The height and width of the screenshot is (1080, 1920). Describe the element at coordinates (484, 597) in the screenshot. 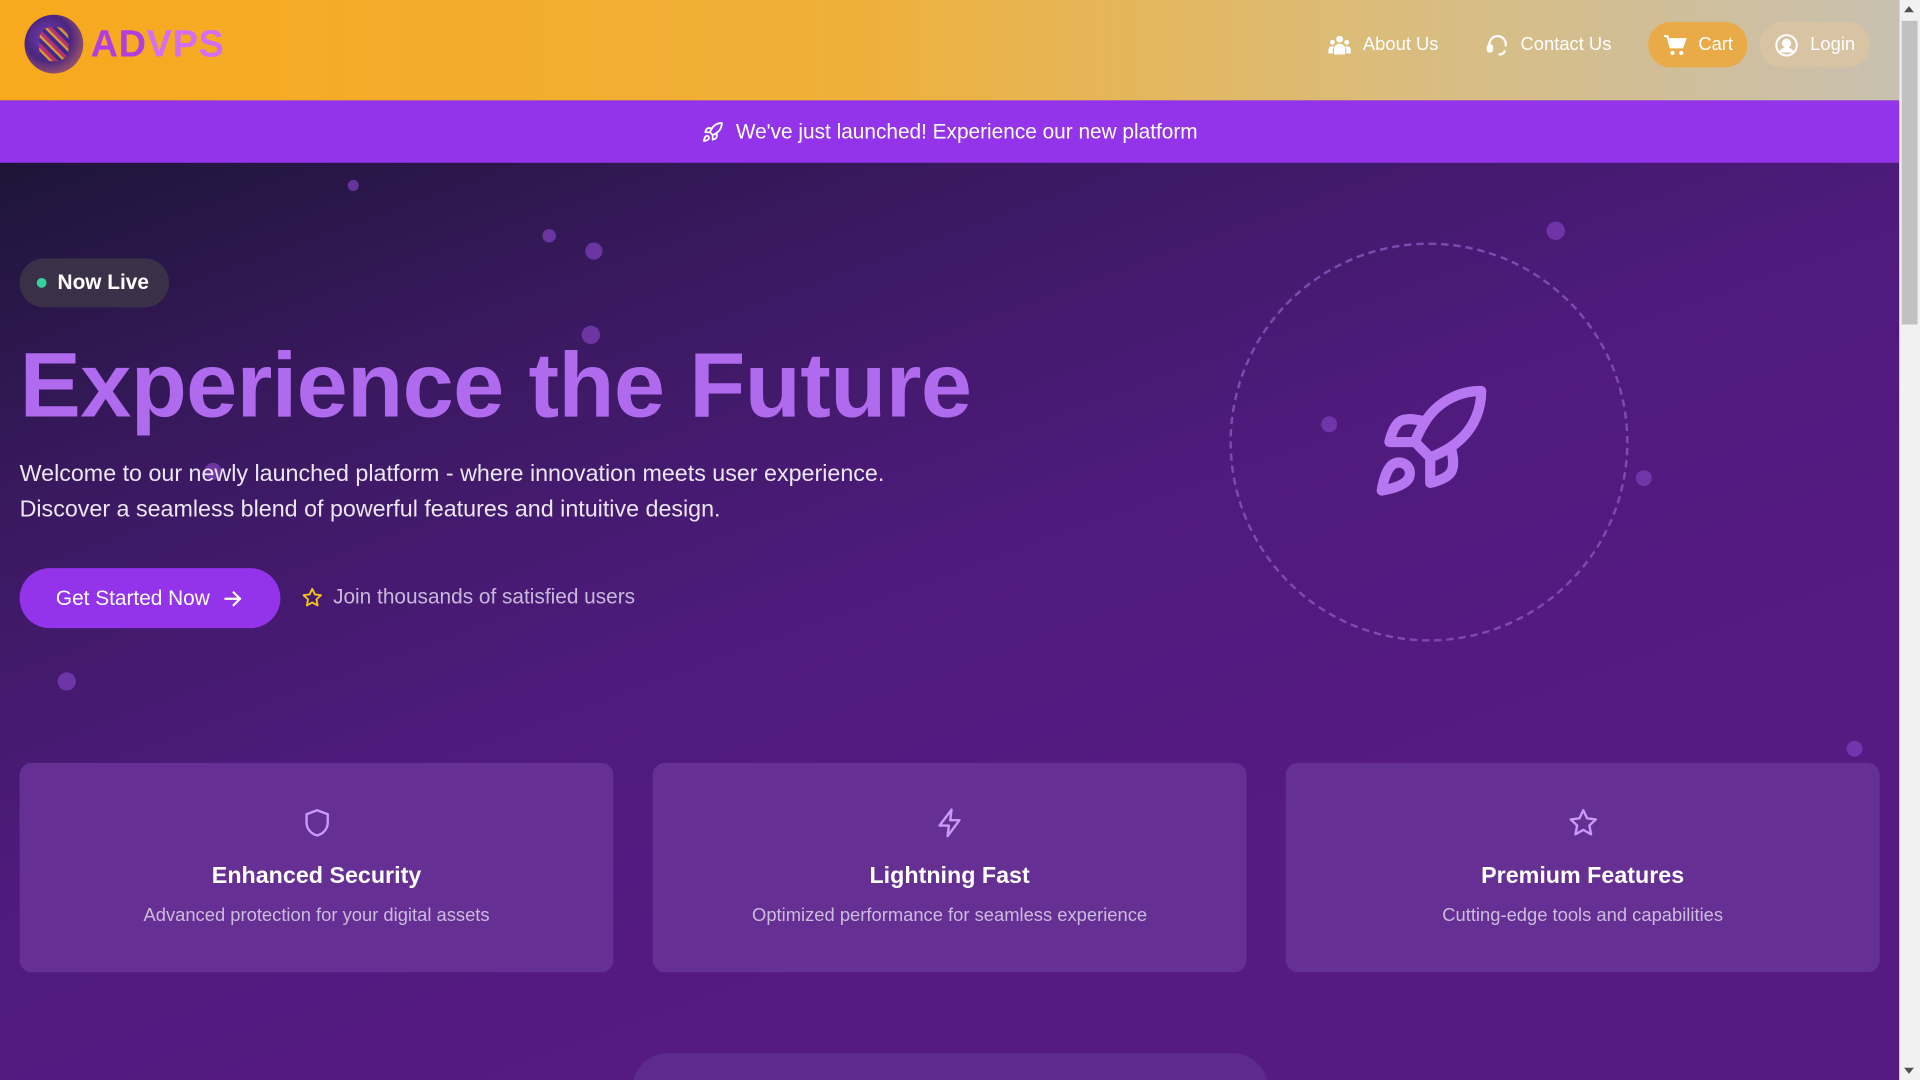

I see `social-proof-text: Join thousands of satisfied users` at that location.